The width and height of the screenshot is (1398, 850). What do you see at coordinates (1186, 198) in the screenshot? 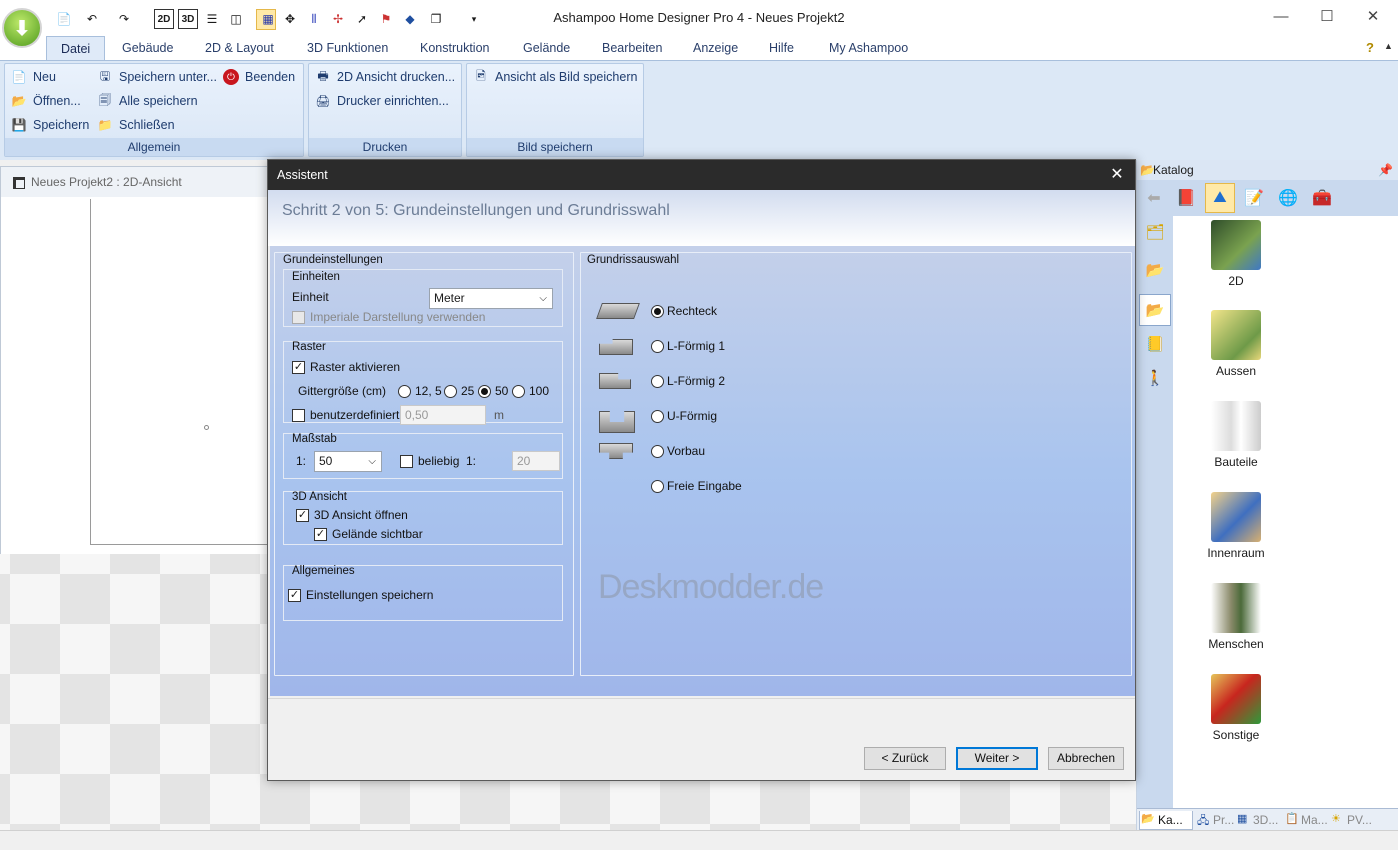
I see `catalog-book-icon: 📕` at bounding box center [1186, 198].